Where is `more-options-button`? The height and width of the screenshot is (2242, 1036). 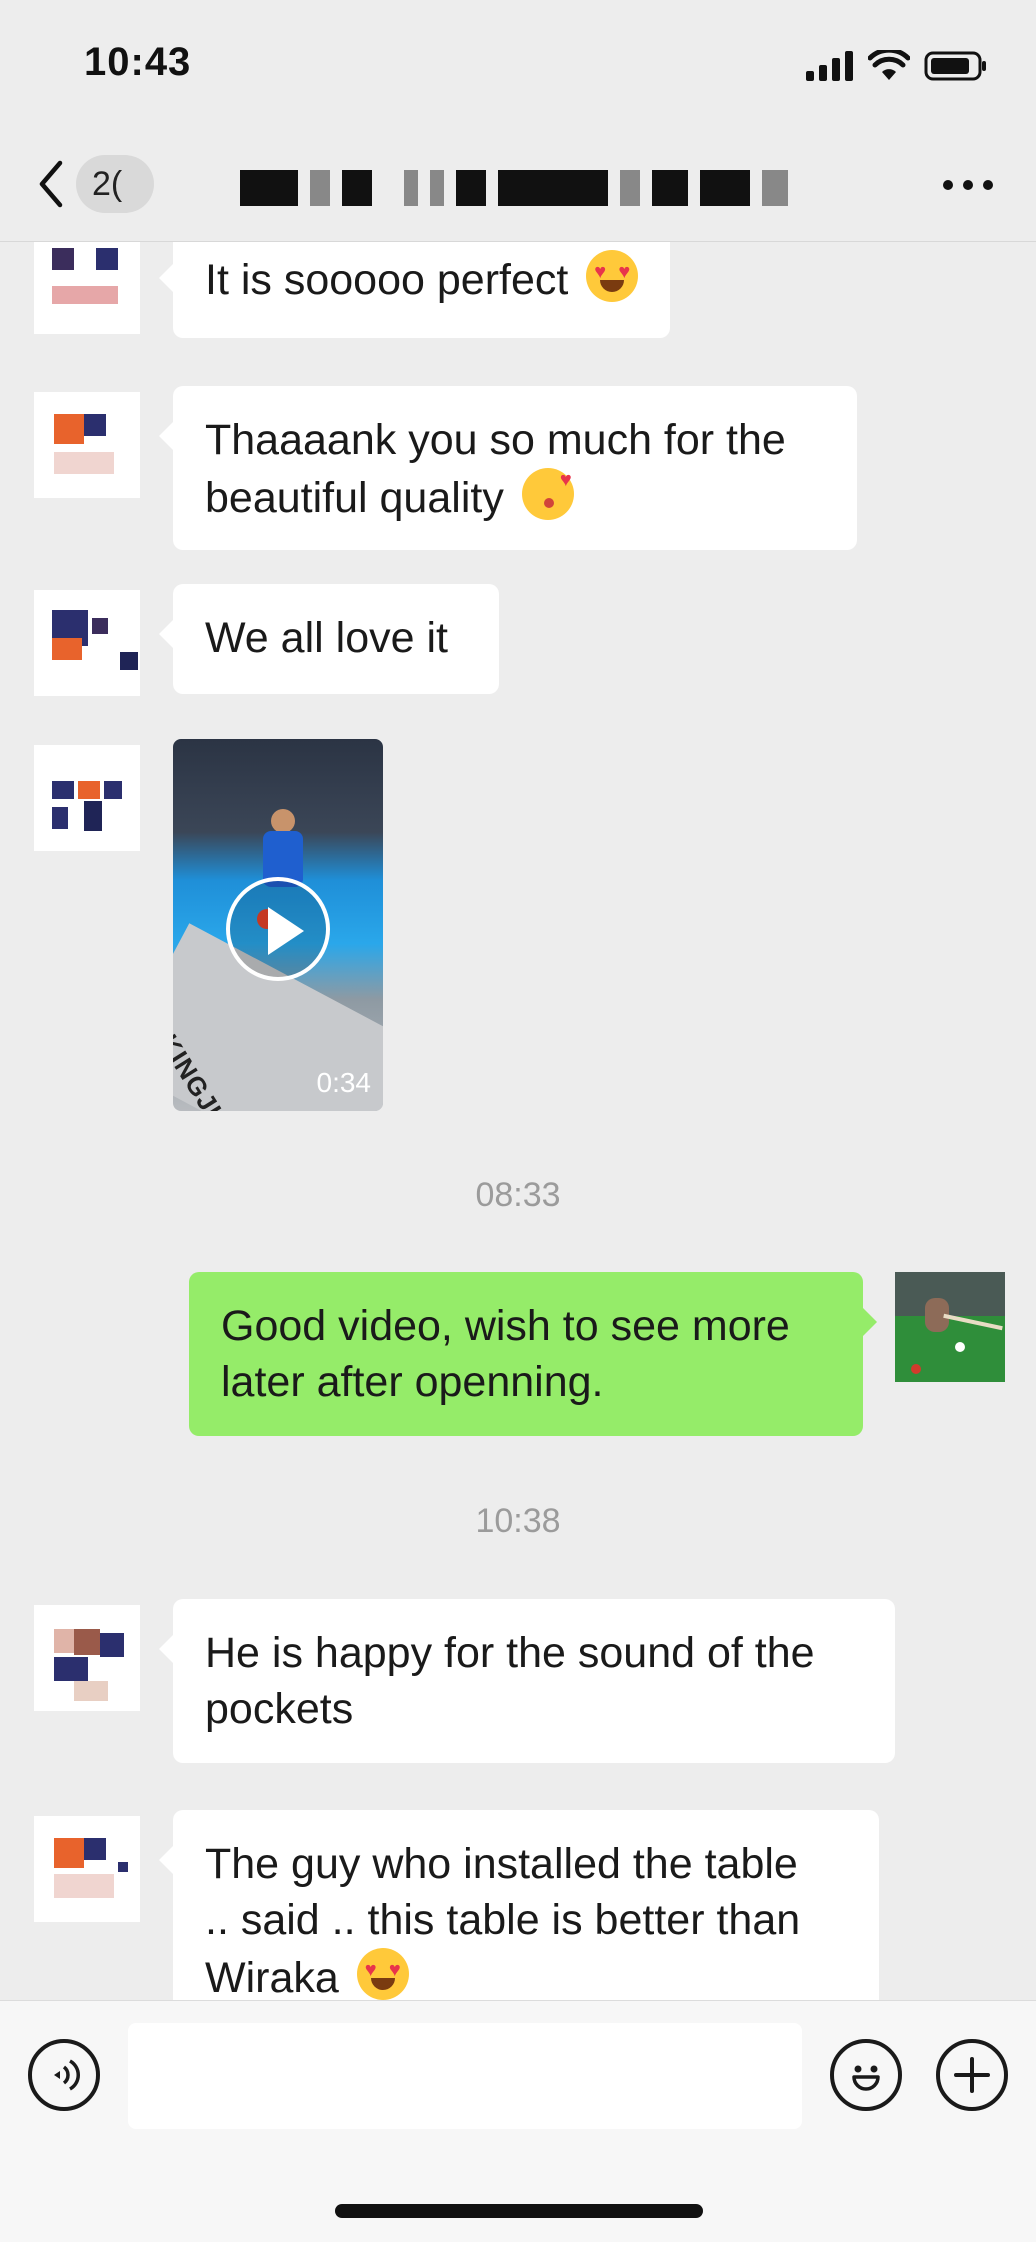
more-options-button is located at coordinates (968, 185).